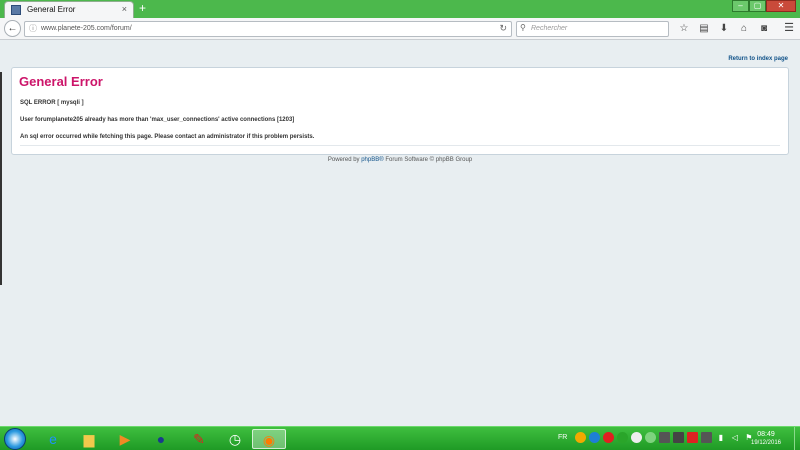  What do you see at coordinates (581, 437) in the screenshot?
I see `tray-app-icon` at bounding box center [581, 437].